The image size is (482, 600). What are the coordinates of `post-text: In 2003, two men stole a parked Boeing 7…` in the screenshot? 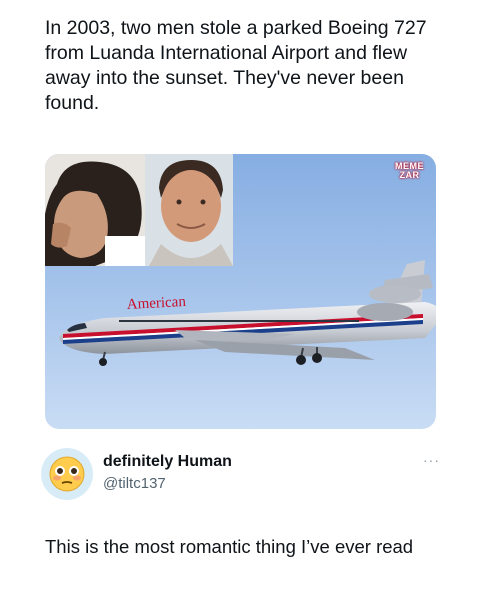 It's located at (236, 65).